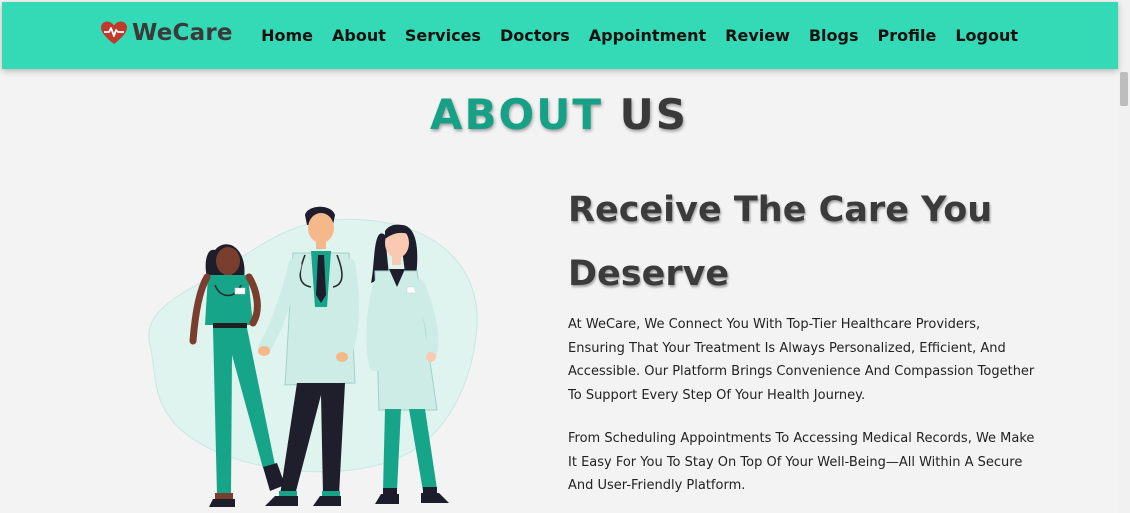 The height and width of the screenshot is (513, 1130). Describe the element at coordinates (535, 35) in the screenshot. I see `nav-doctors: Doctors` at that location.